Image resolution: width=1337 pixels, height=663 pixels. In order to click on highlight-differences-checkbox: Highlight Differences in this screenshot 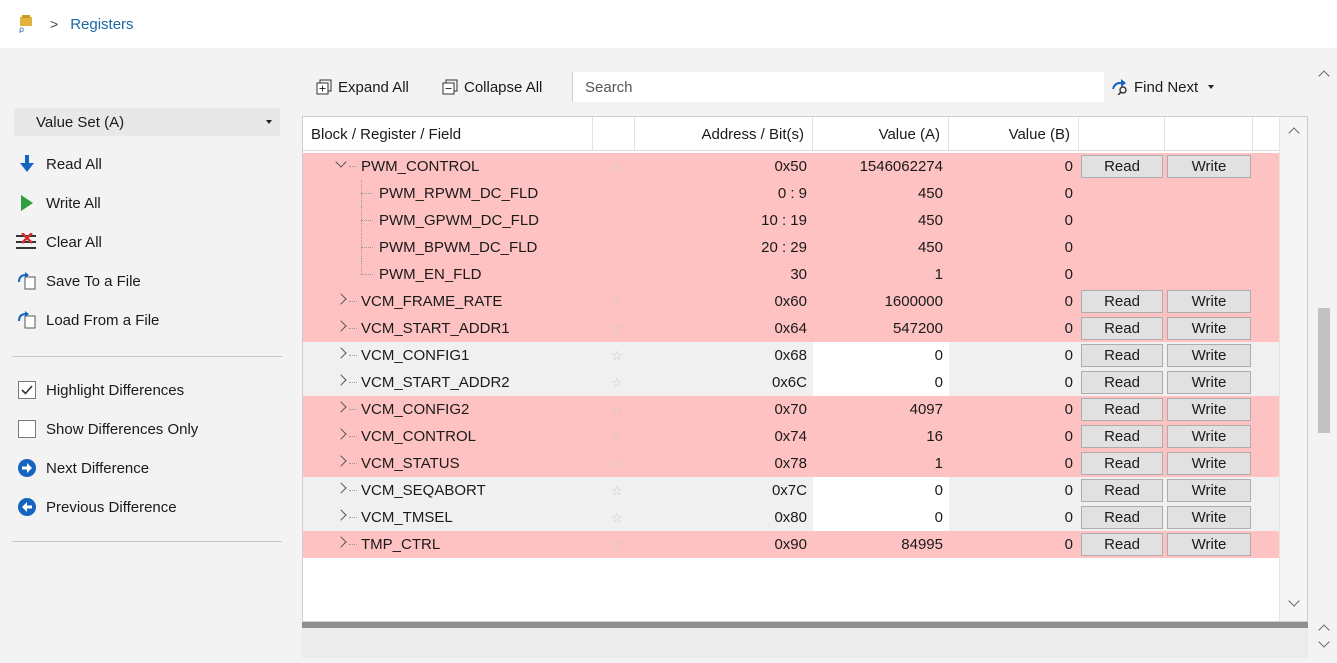, I will do `click(100, 390)`.